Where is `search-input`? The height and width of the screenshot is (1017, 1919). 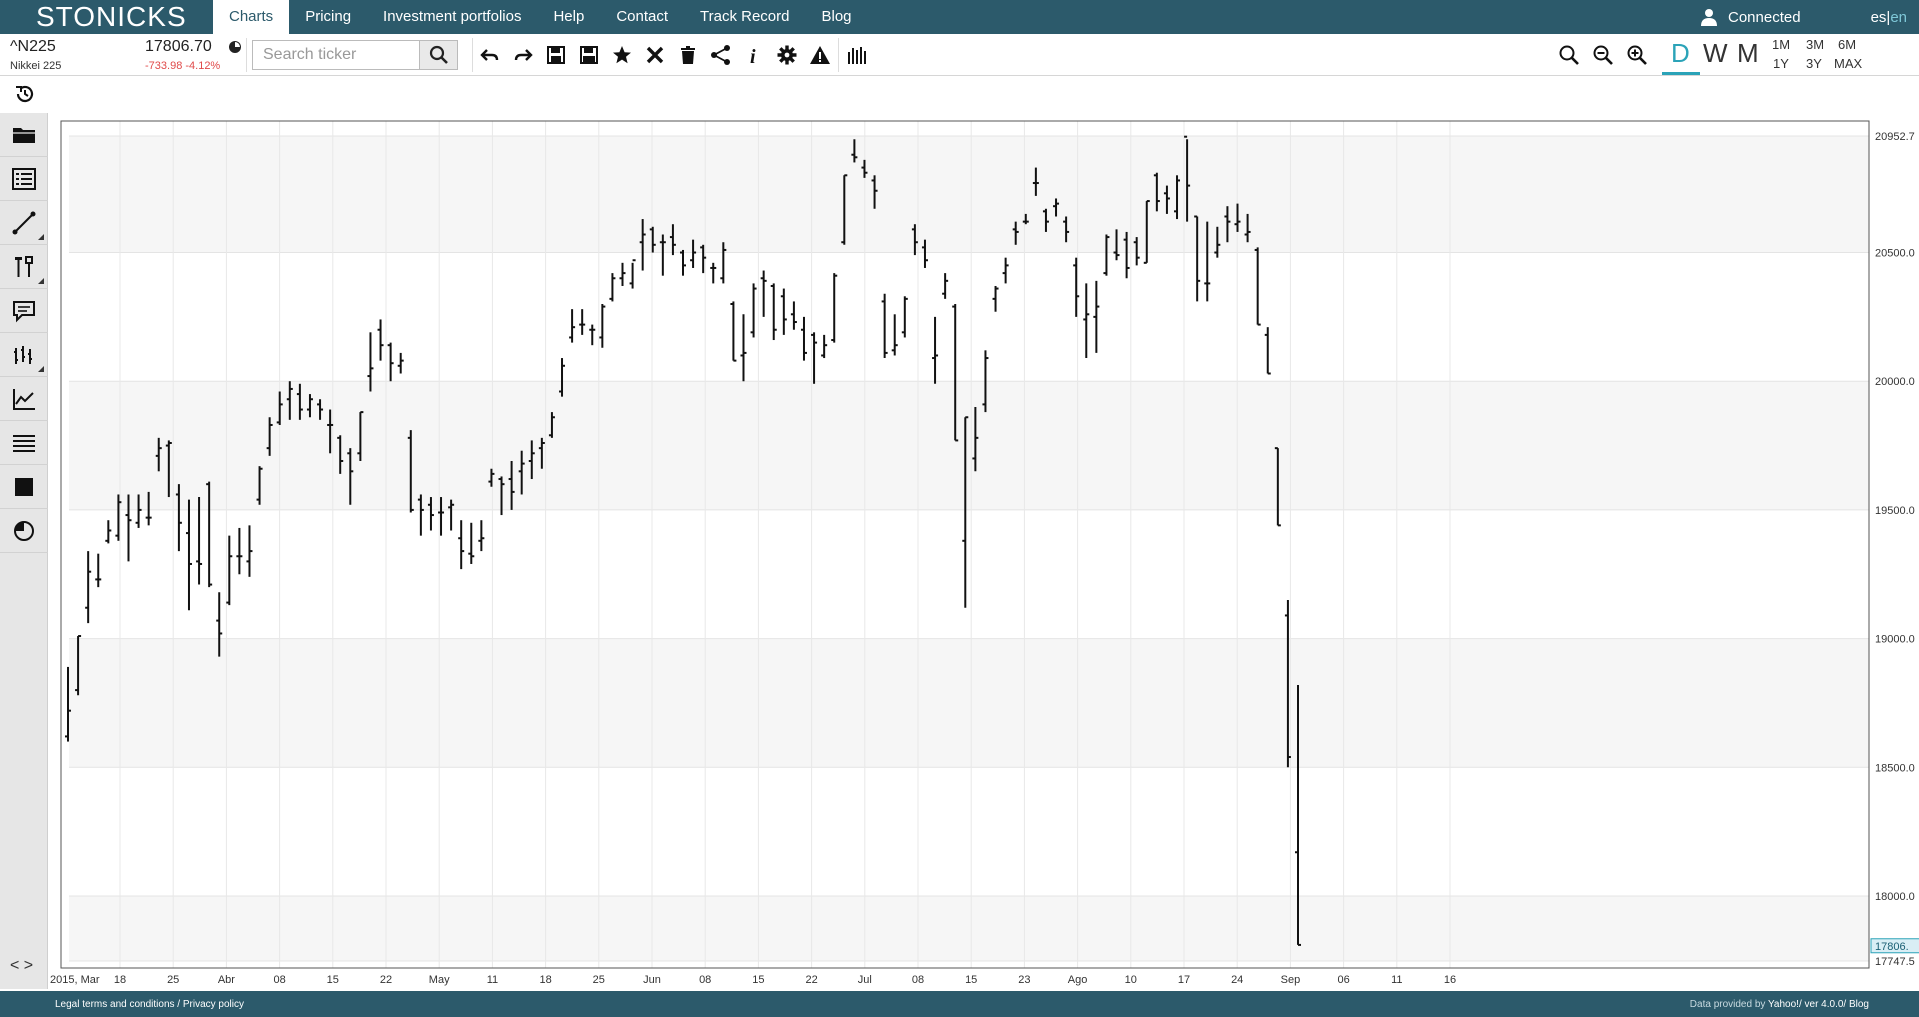 search-input is located at coordinates (336, 55).